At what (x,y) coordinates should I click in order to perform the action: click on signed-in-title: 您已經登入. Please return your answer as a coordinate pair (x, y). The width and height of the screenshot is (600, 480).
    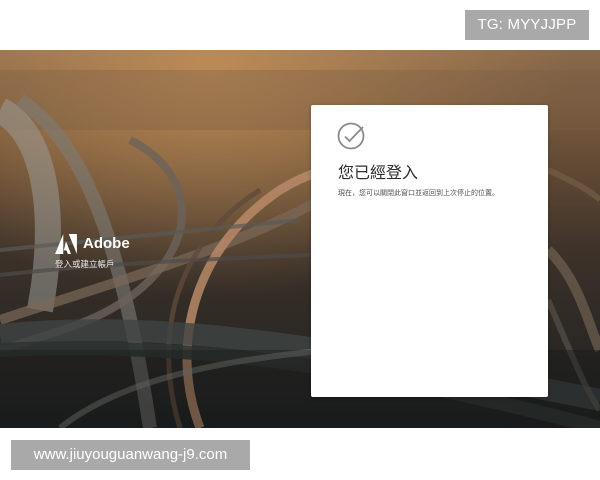
    Looking at the image, I should click on (378, 172).